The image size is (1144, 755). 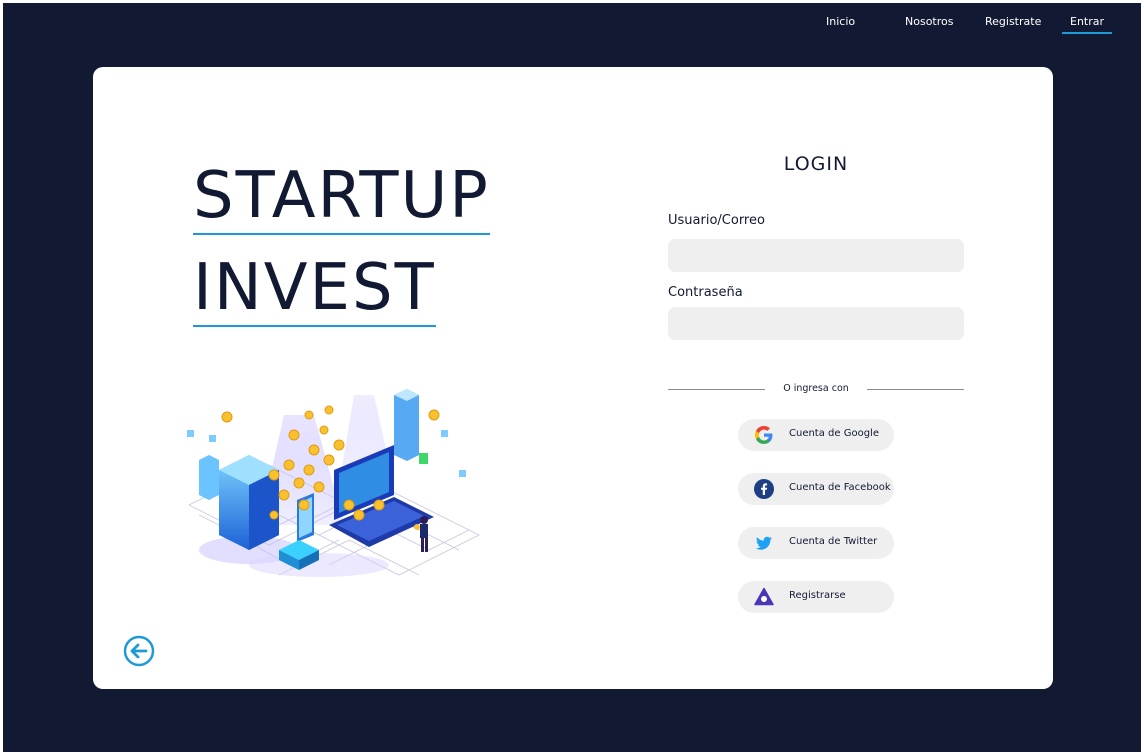 What do you see at coordinates (834, 433) in the screenshot?
I see `google-label: Cuenta de Google` at bounding box center [834, 433].